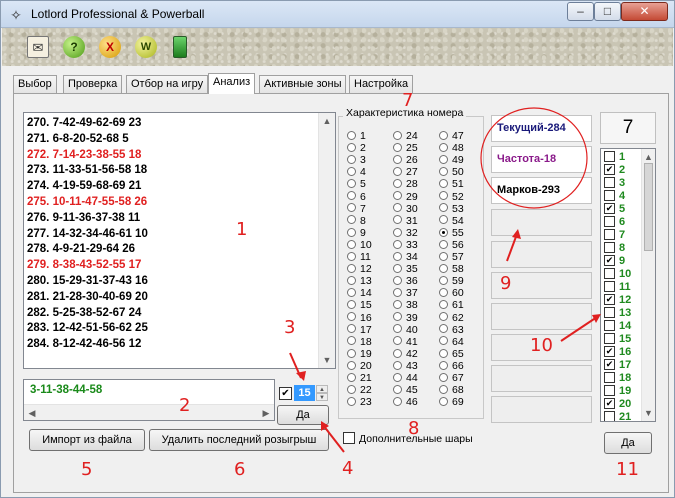 This screenshot has height=498, width=675. What do you see at coordinates (367, 136) in the screenshot?
I see `number-radio: 1` at bounding box center [367, 136].